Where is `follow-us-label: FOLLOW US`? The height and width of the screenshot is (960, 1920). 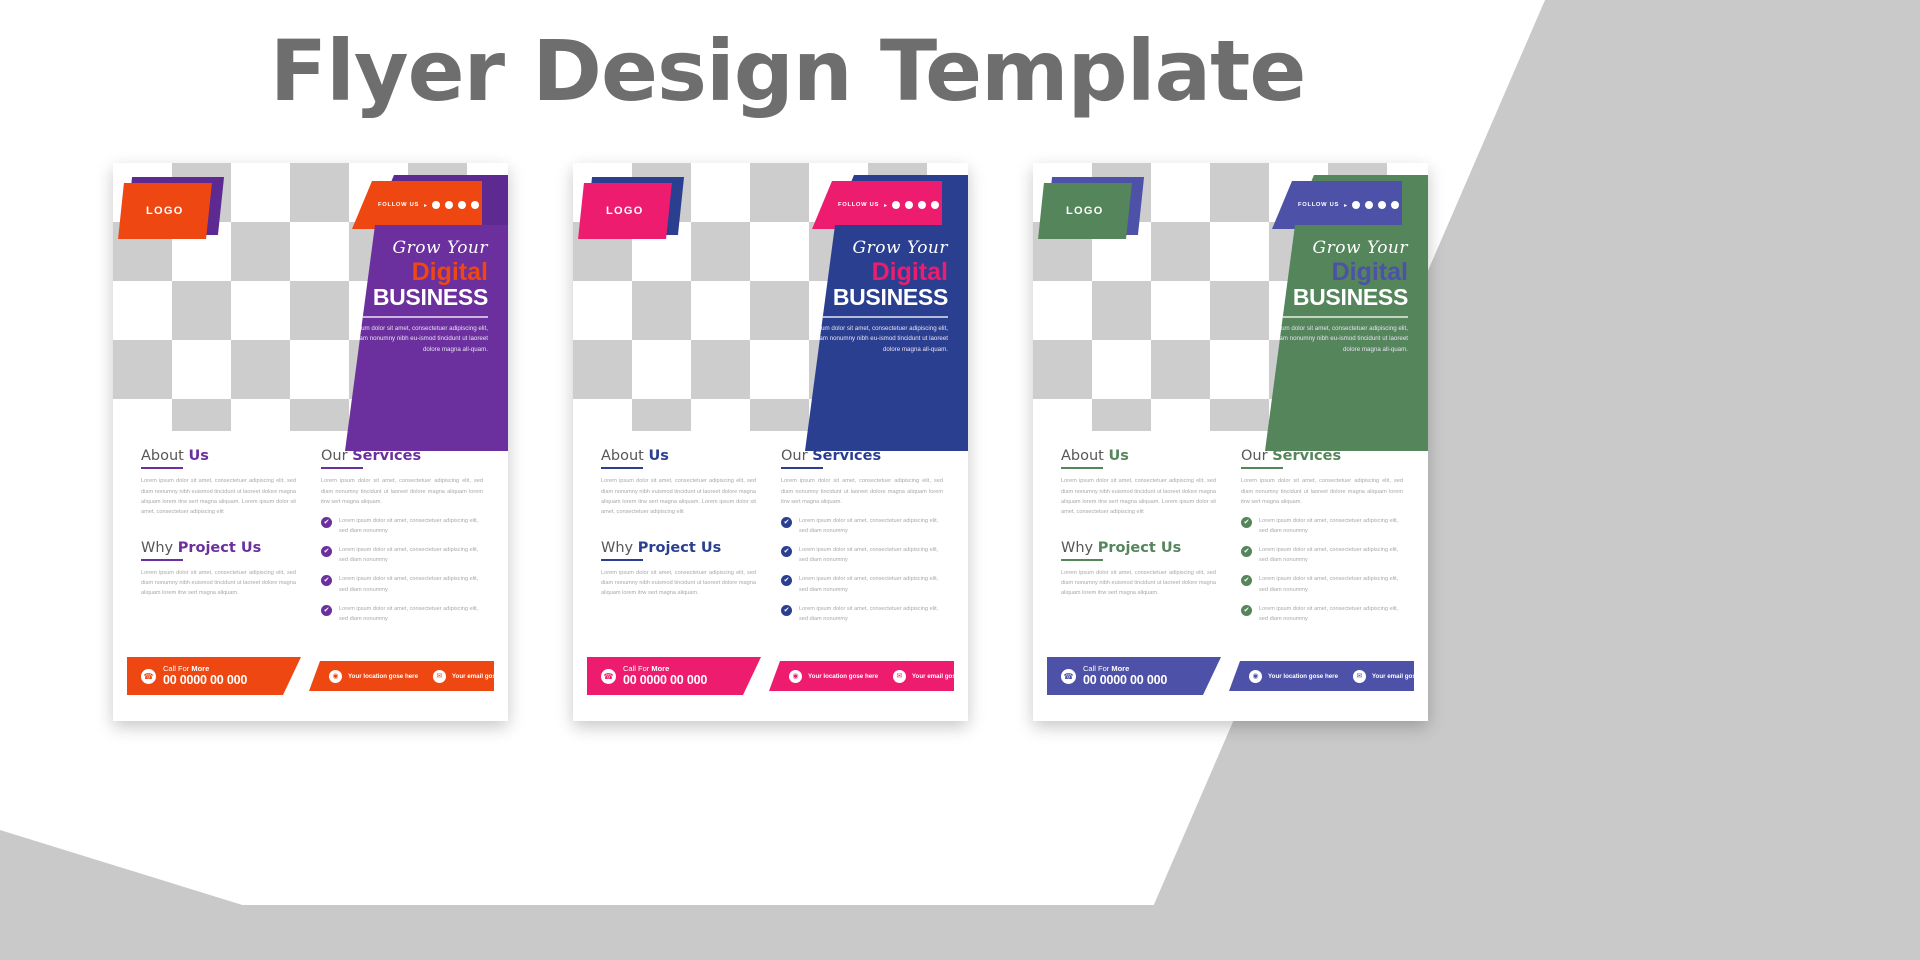 follow-us-label: FOLLOW US is located at coordinates (399, 205).